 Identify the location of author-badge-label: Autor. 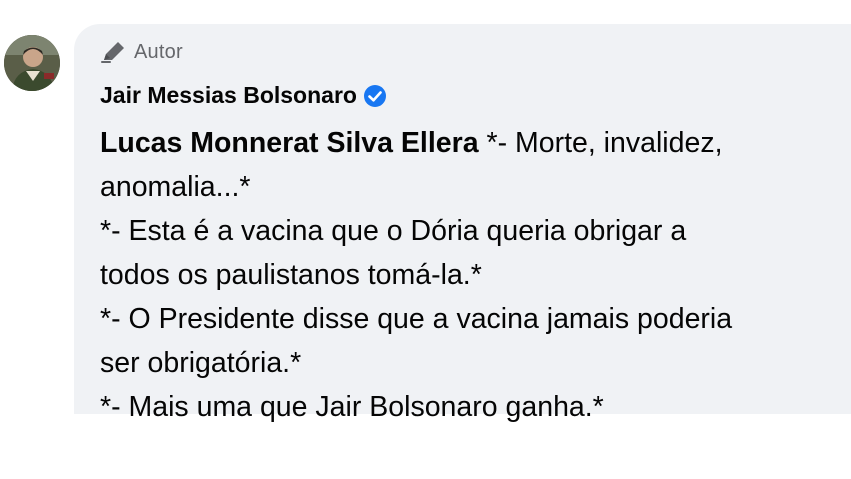
(158, 51).